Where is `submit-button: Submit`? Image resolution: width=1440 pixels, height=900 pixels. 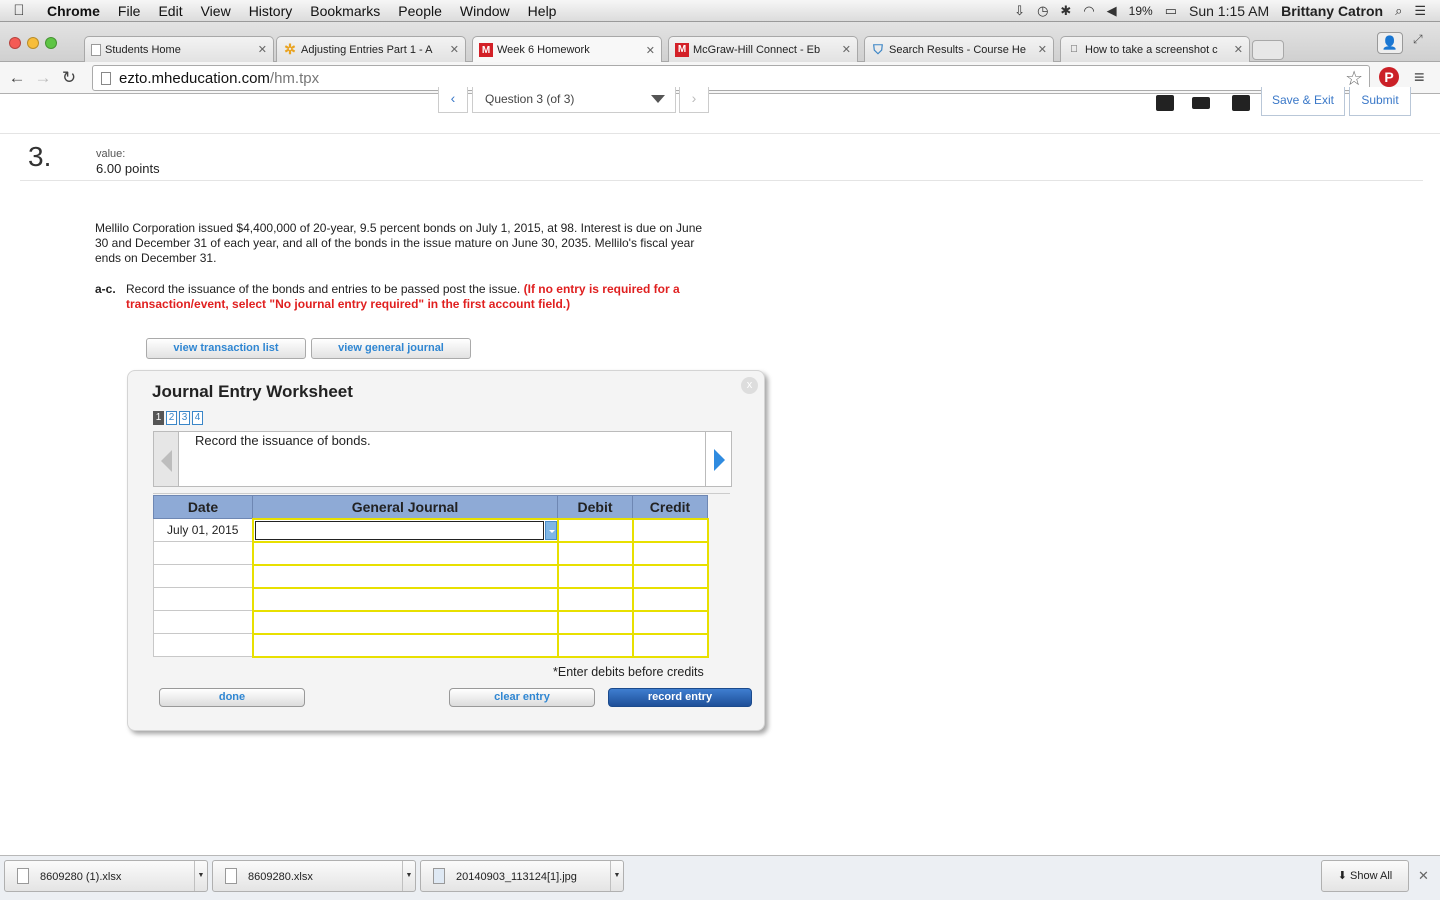 submit-button: Submit is located at coordinates (1380, 101).